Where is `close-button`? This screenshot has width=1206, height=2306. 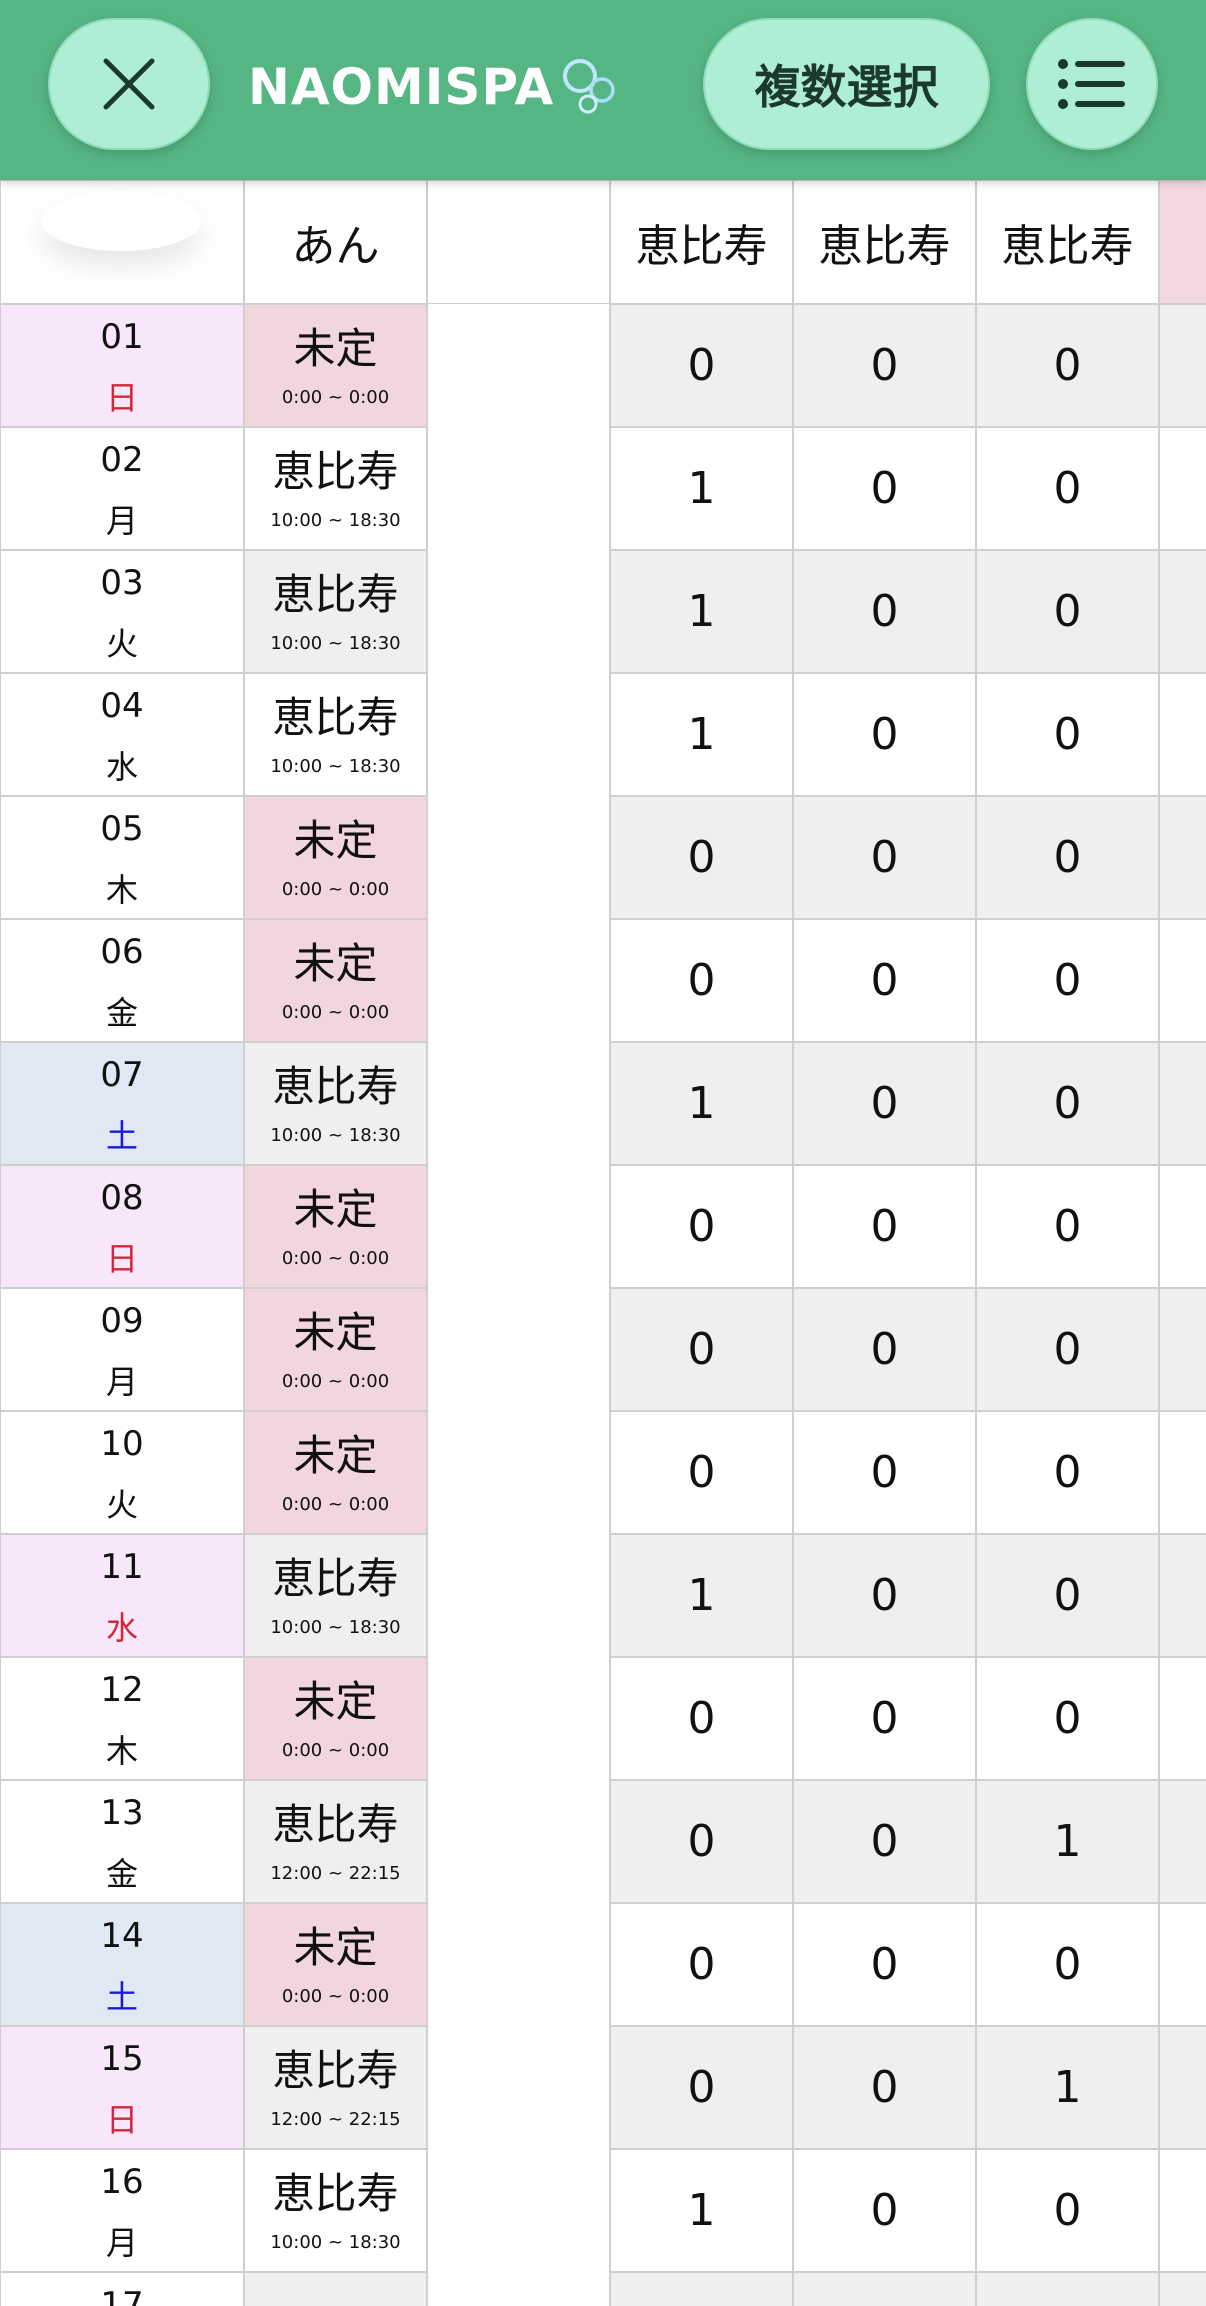 close-button is located at coordinates (129, 84).